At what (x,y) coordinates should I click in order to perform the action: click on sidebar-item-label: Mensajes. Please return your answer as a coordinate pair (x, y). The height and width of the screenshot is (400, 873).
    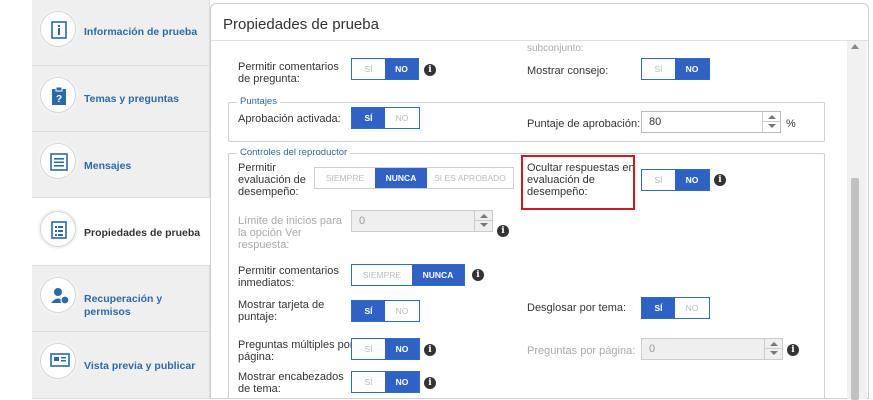
    Looking at the image, I should click on (108, 166).